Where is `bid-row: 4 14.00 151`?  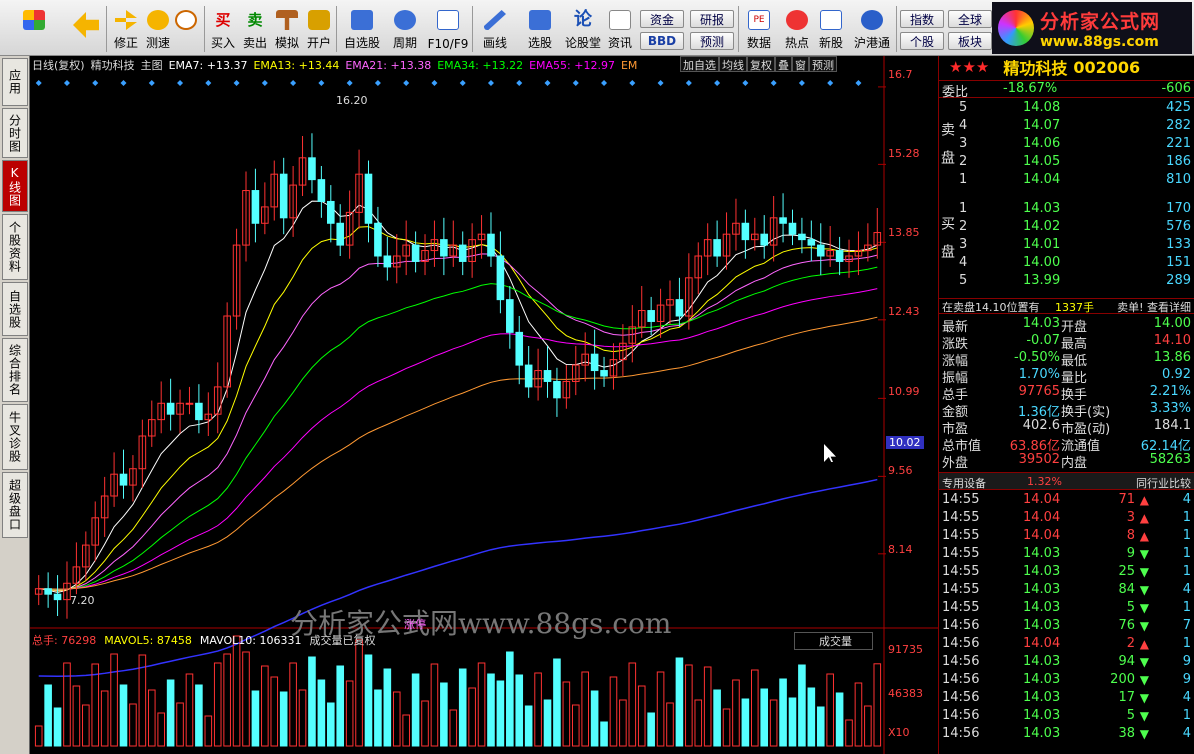
bid-row: 4 14.00 151 is located at coordinates (1066, 264).